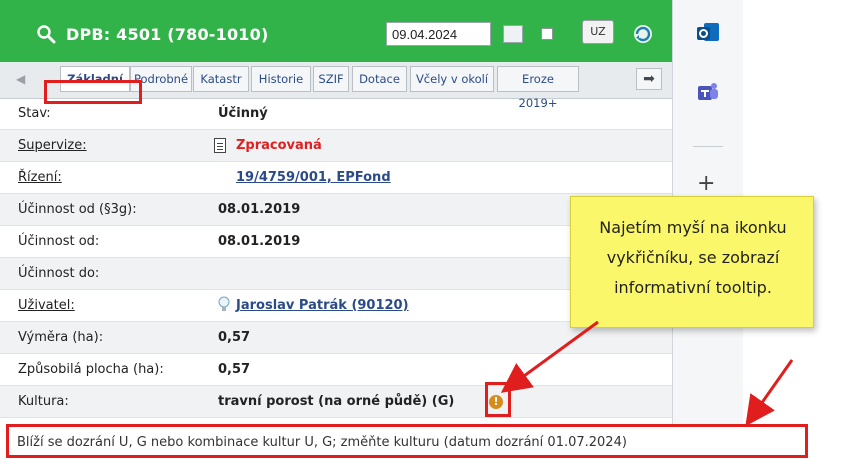  What do you see at coordinates (547, 34) in the screenshot?
I see `date-checkbox` at bounding box center [547, 34].